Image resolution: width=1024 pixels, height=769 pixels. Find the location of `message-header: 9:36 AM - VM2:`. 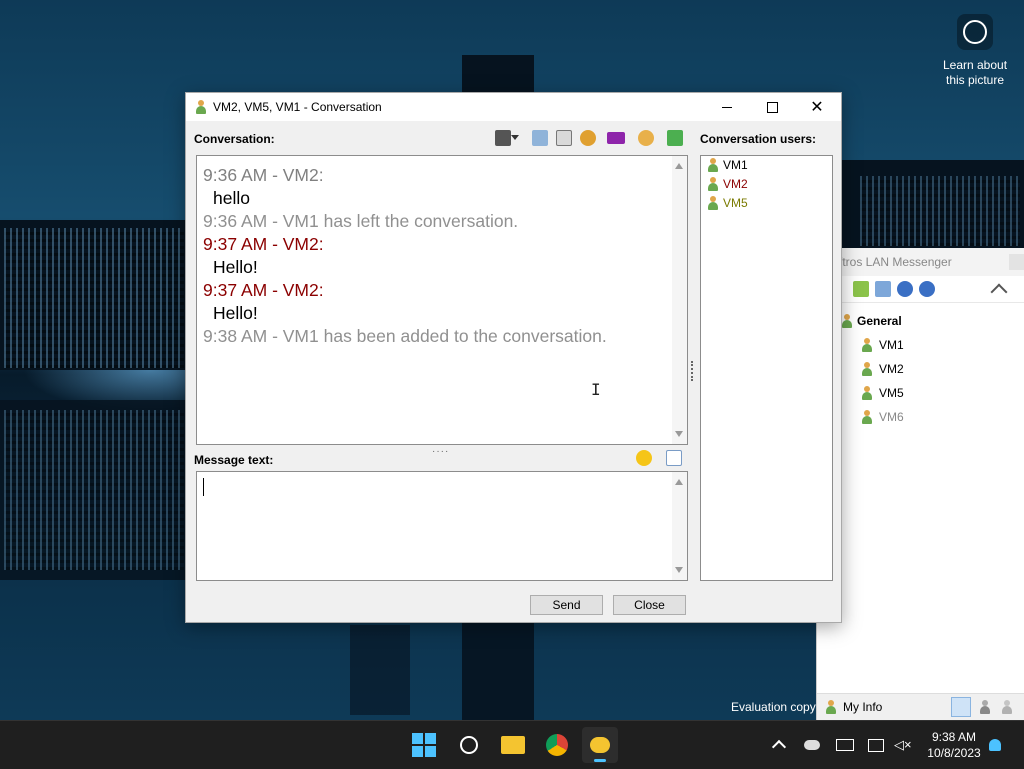

message-header: 9:36 AM - VM2: is located at coordinates (263, 175).